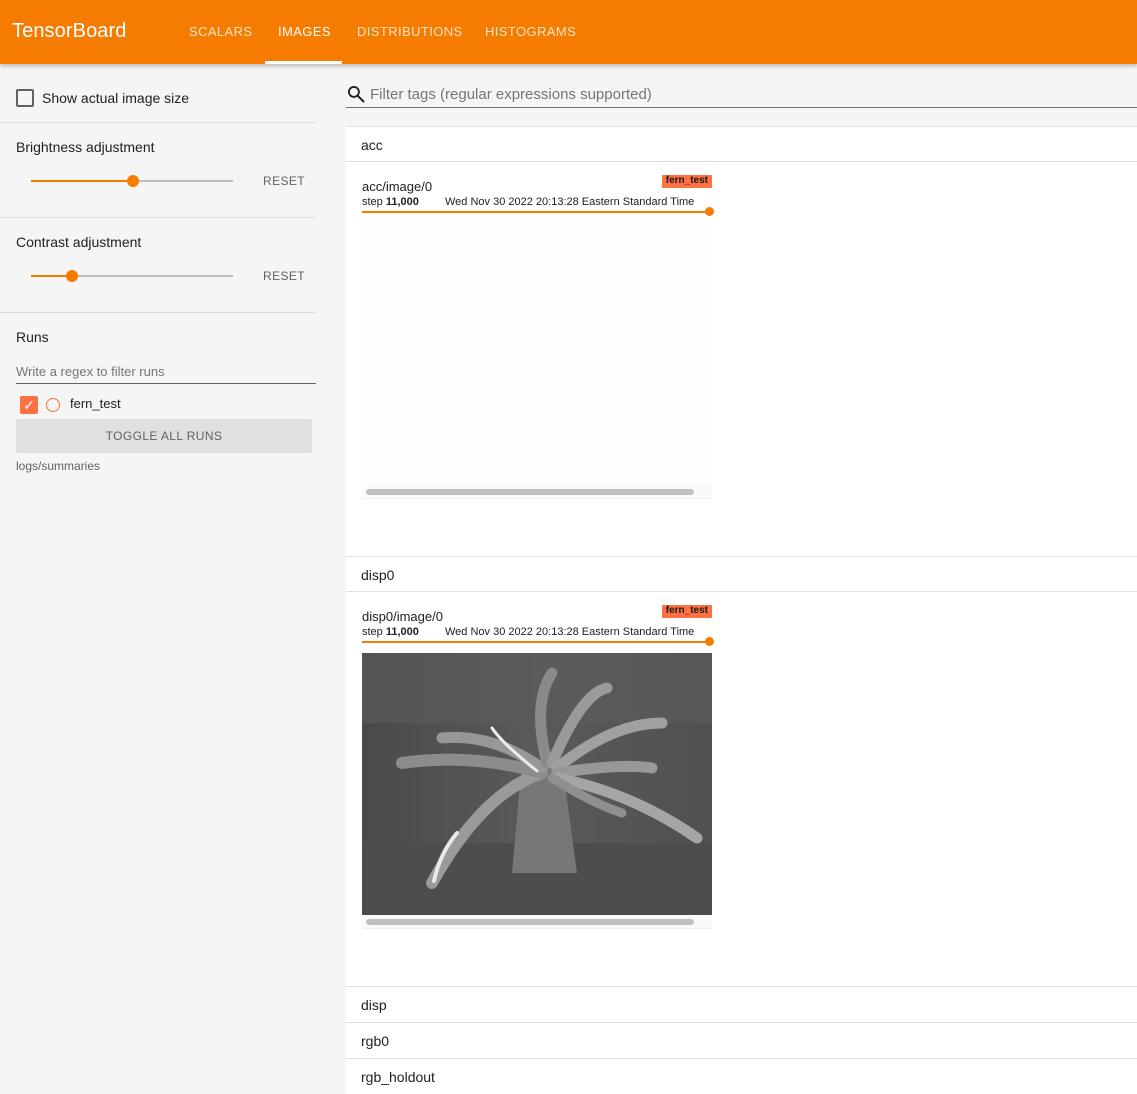 Image resolution: width=1137 pixels, height=1094 pixels. Describe the element at coordinates (166, 372) in the screenshot. I see `runs-filter-input` at that location.